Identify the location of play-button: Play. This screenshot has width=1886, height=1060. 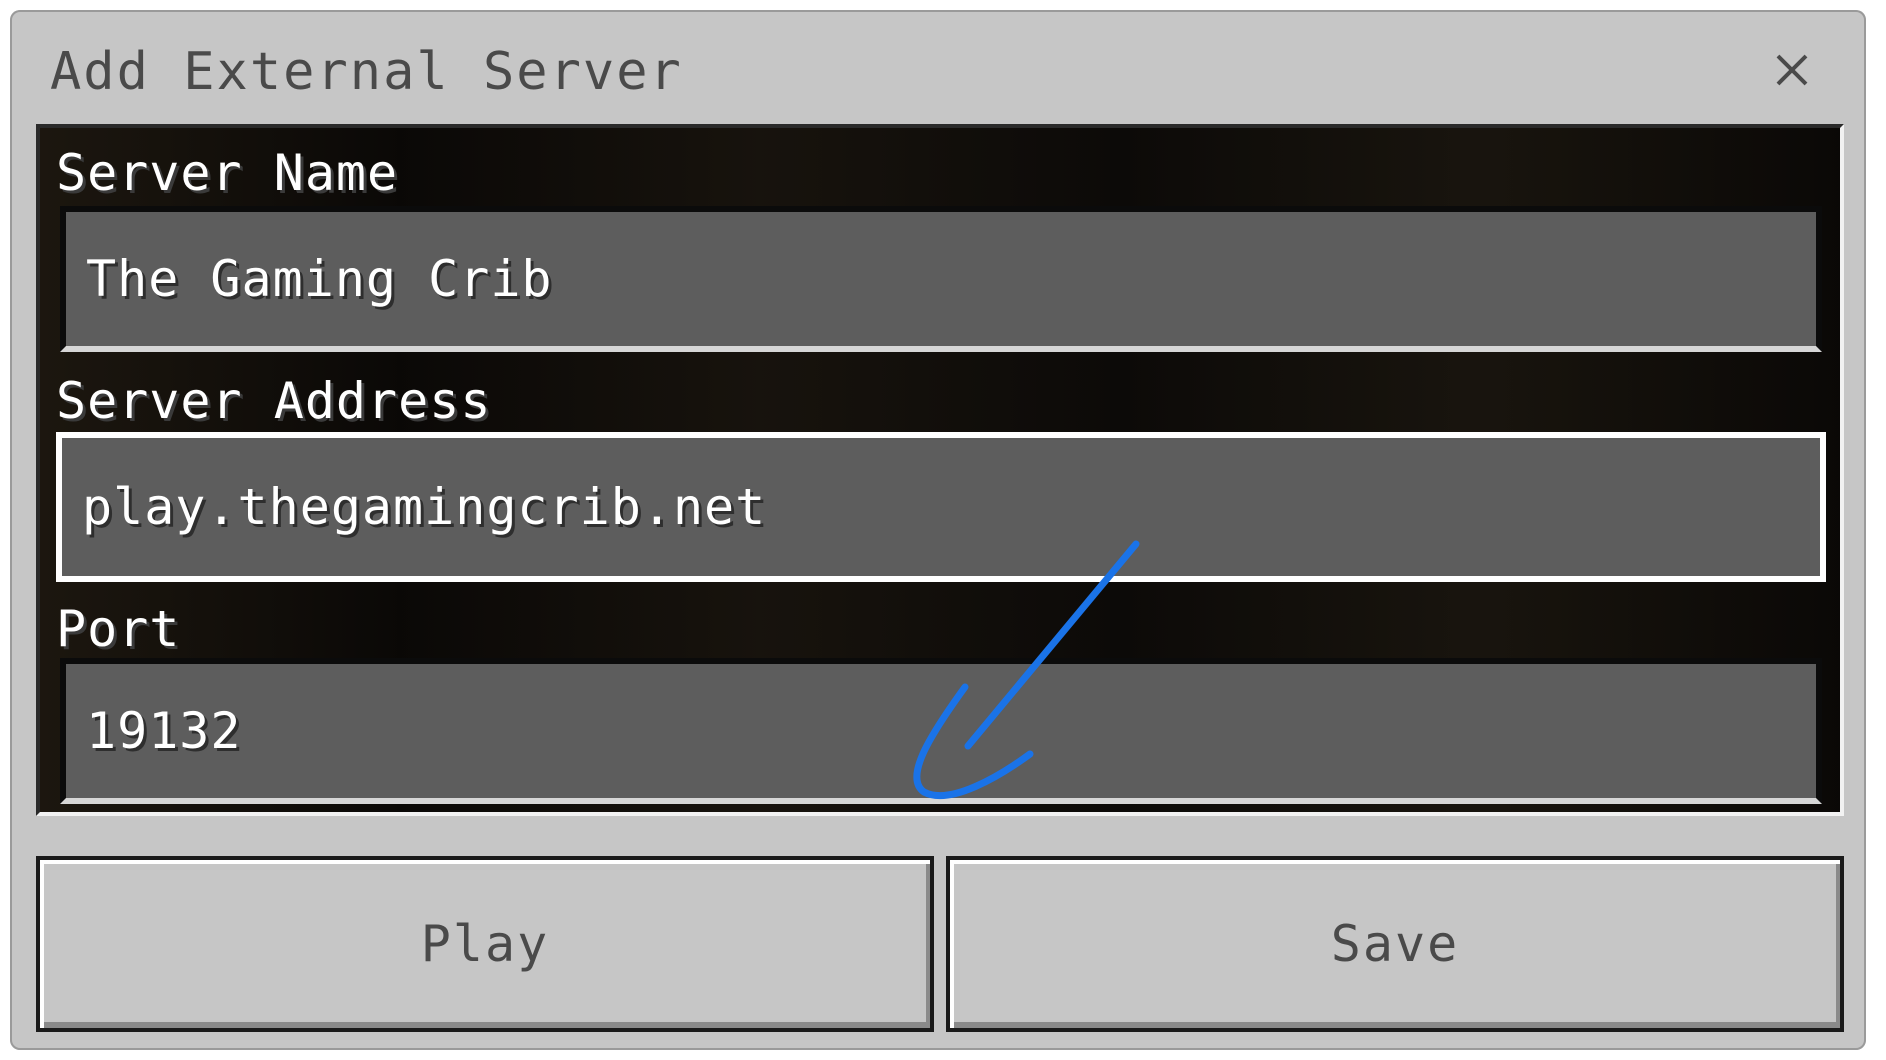
(485, 944).